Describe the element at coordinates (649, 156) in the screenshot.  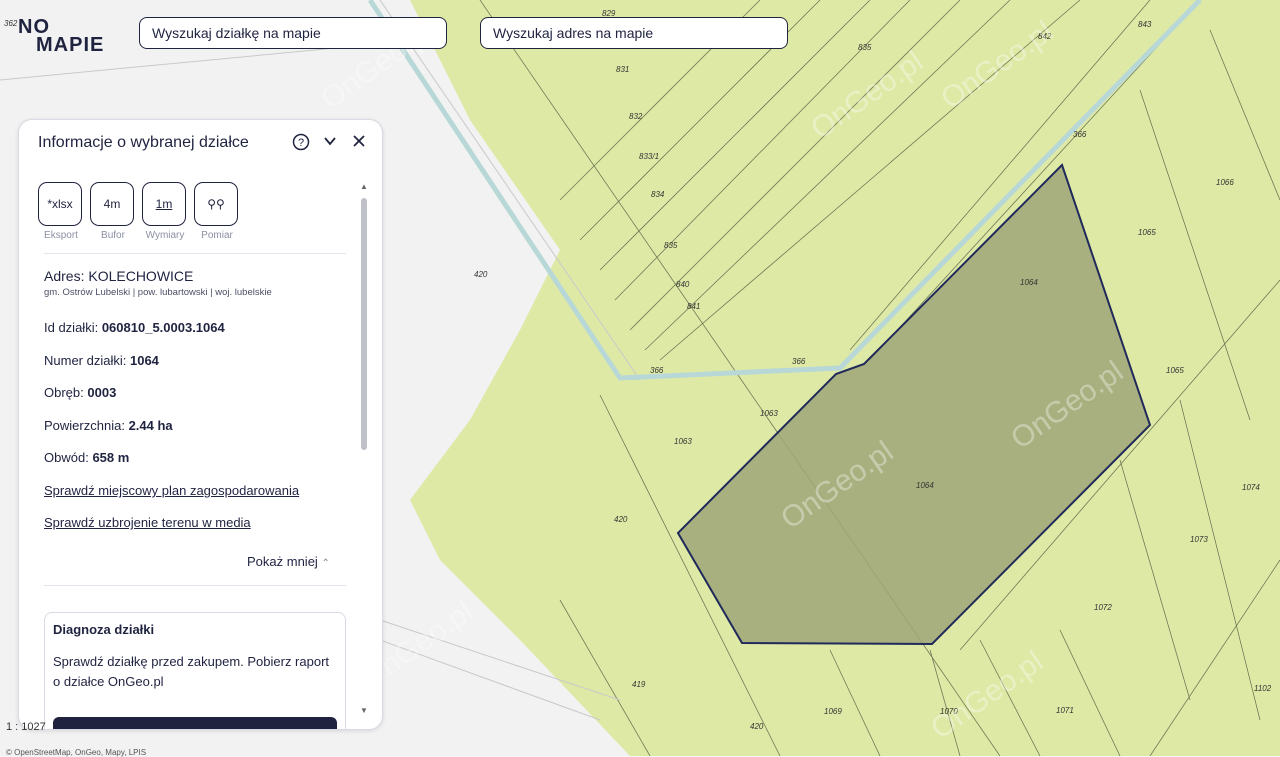
I see `parcel-label: 833/1` at that location.